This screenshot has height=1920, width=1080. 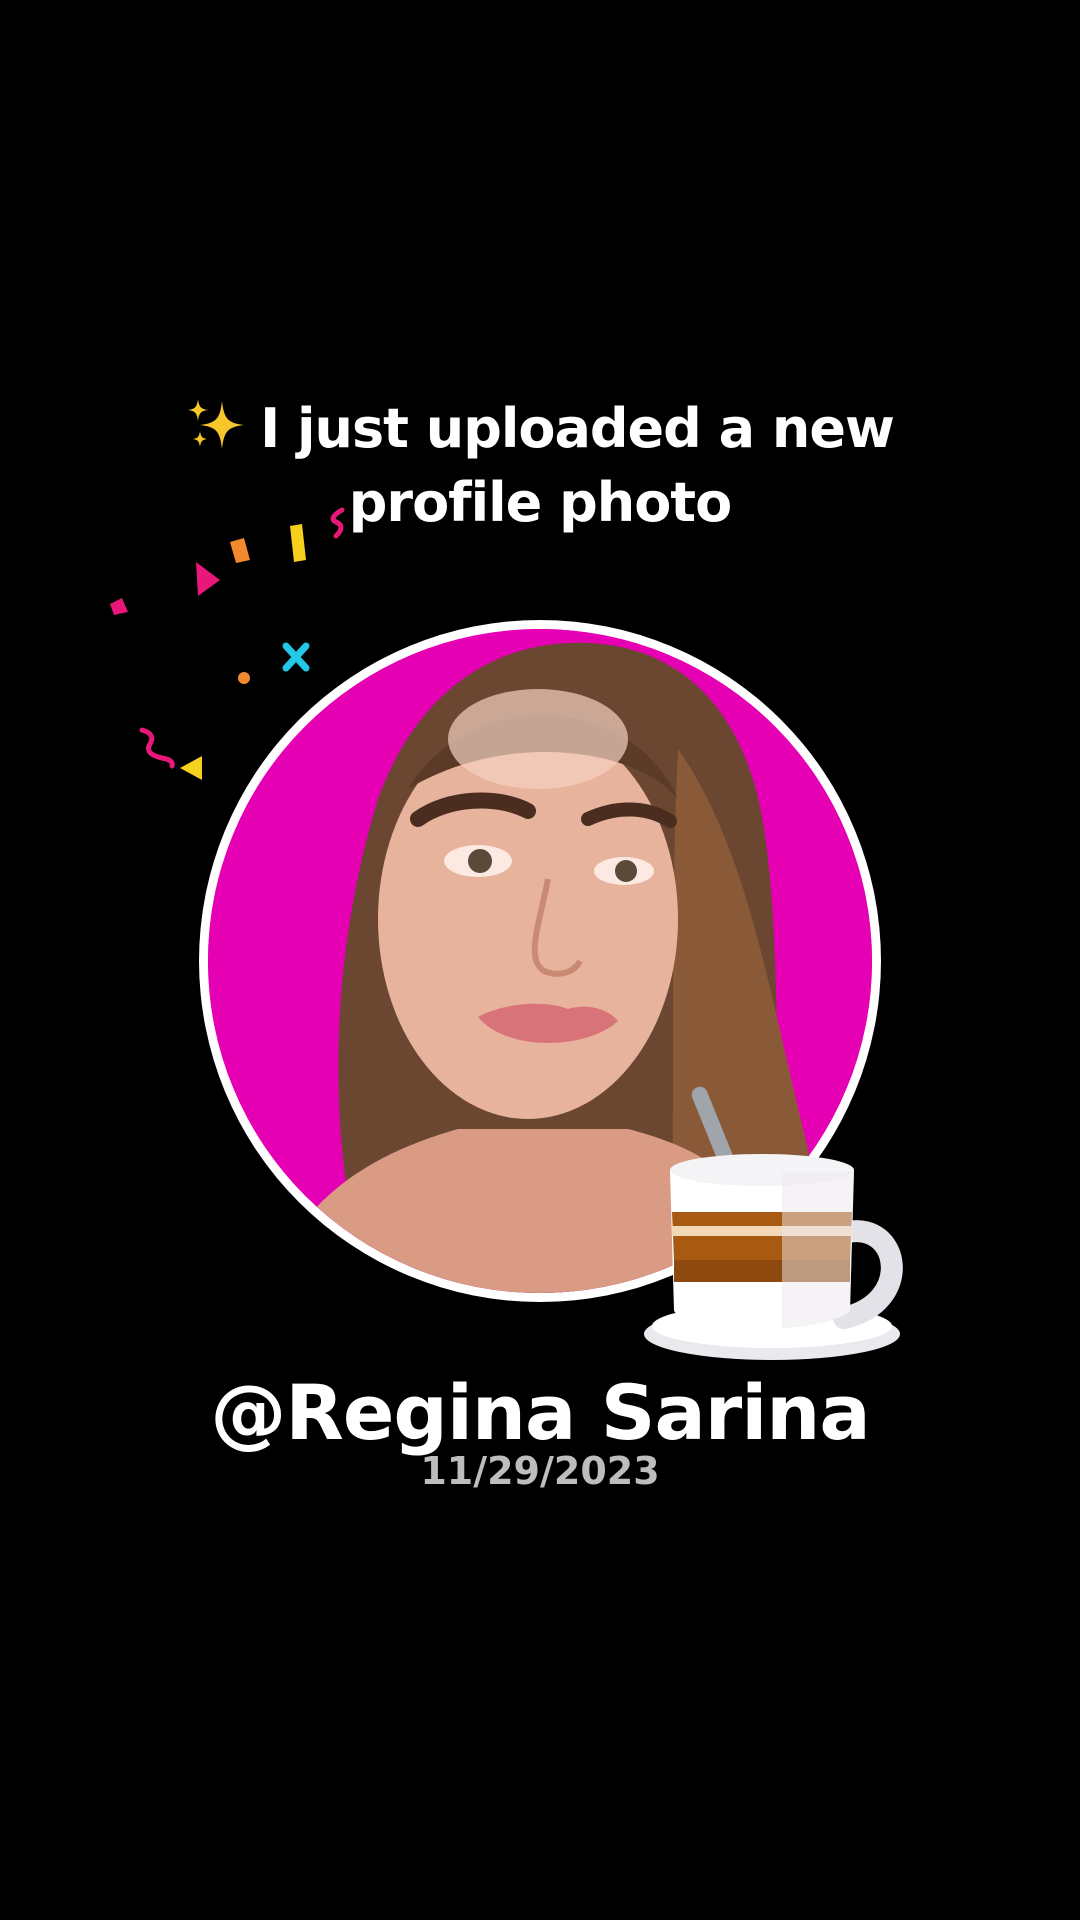 What do you see at coordinates (540, 1413) in the screenshot?
I see `username: @Regina Sarina` at bounding box center [540, 1413].